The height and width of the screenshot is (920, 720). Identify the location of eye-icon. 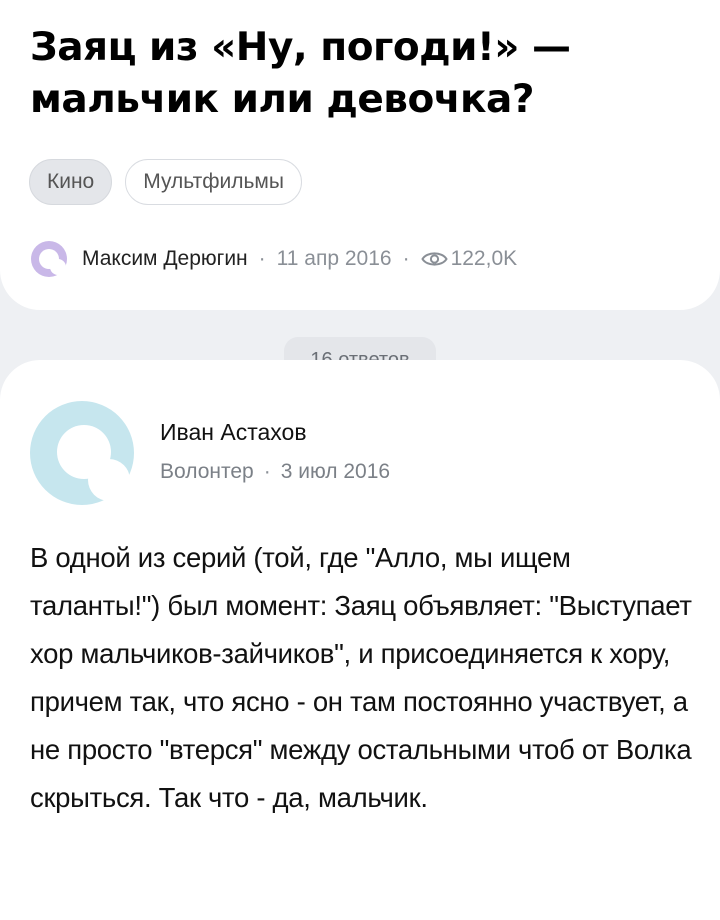
(434, 259).